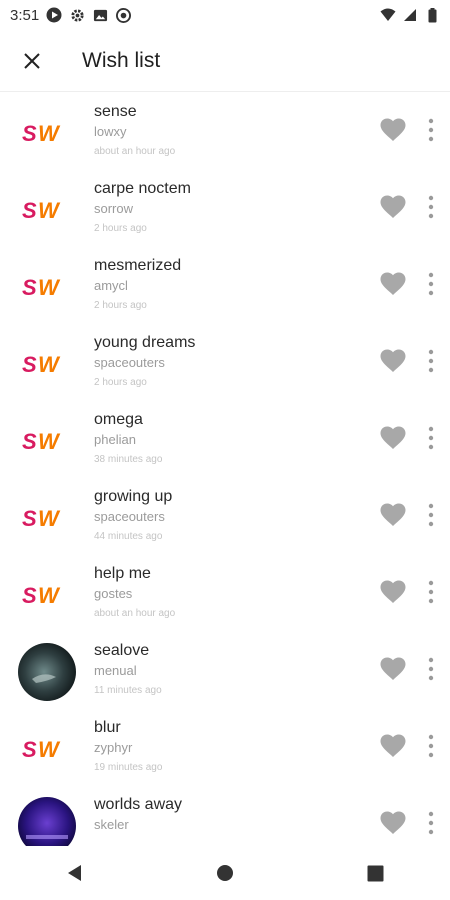  Describe the element at coordinates (225, 439) in the screenshot. I see `list-item: S W omega phelian 38 minutes ago` at that location.